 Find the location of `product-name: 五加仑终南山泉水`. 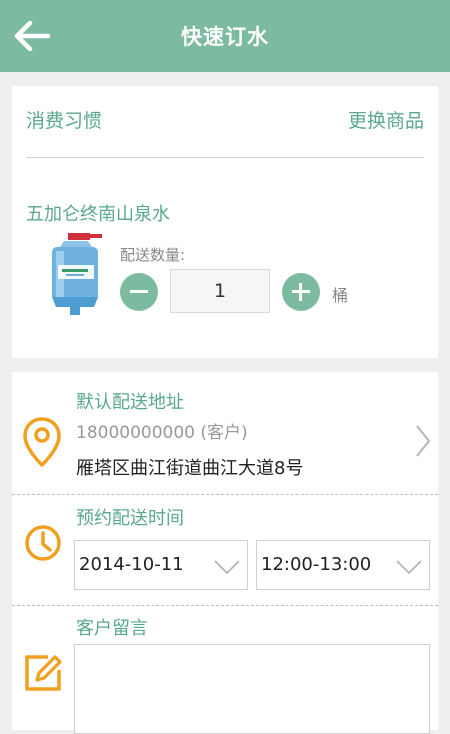

product-name: 五加仑终南山泉水 is located at coordinates (98, 214).